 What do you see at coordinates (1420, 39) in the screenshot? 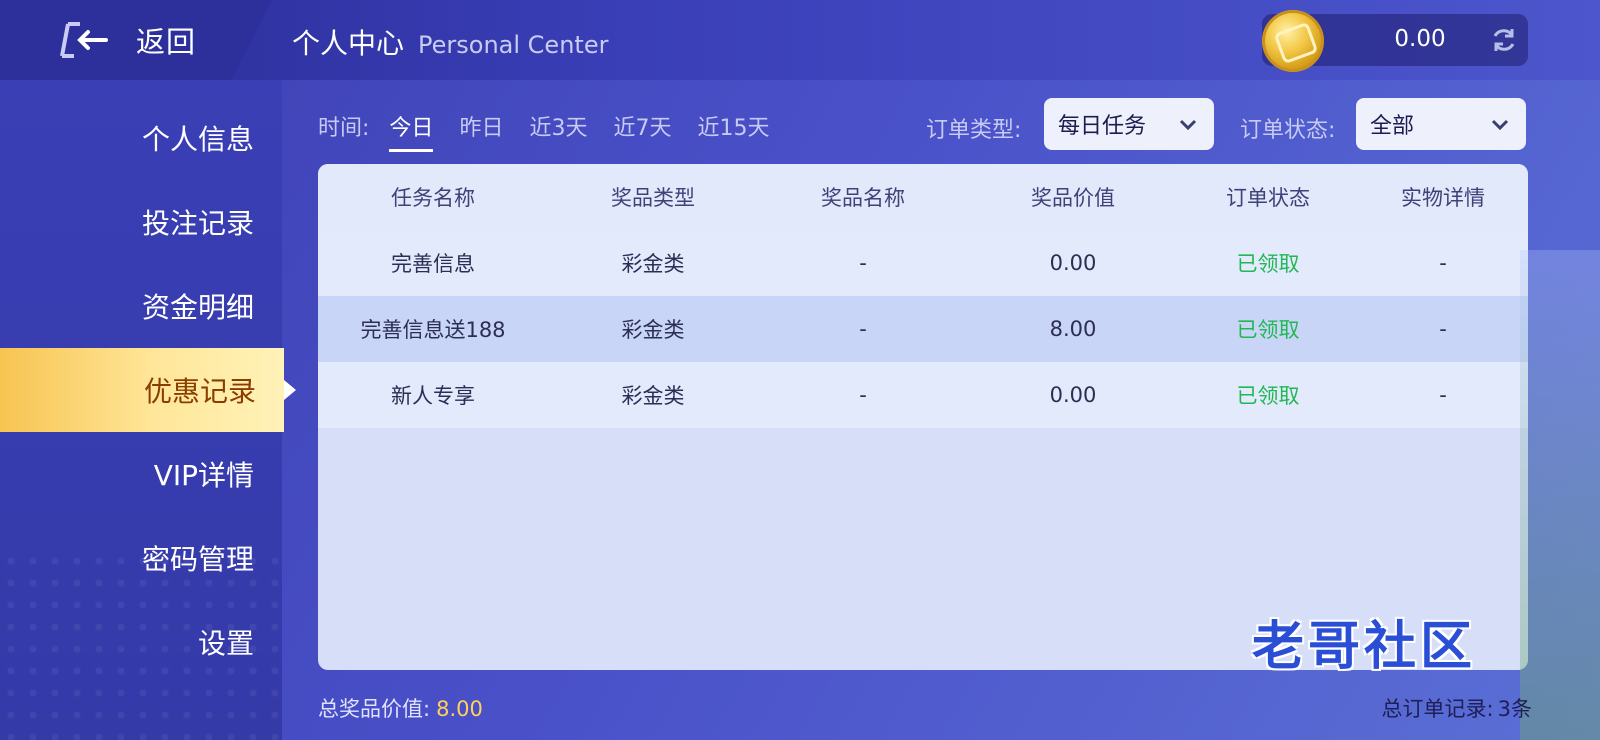
I see `balance-value: 0.00` at bounding box center [1420, 39].